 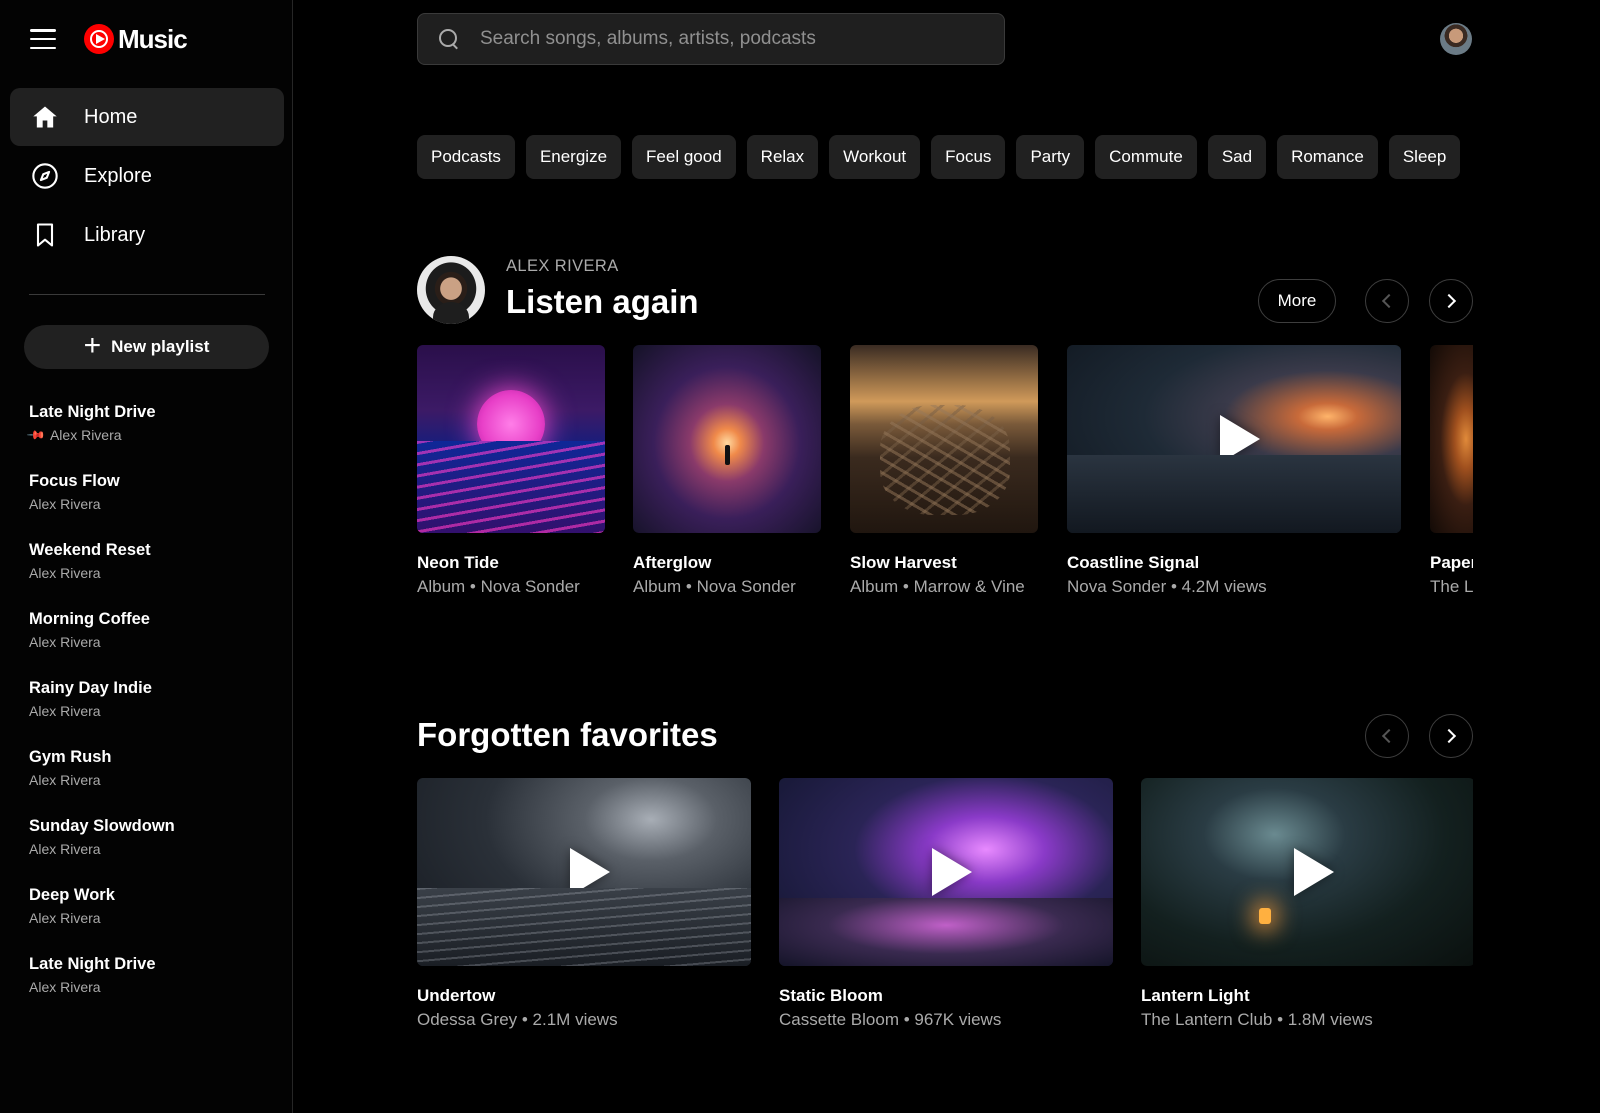 I want to click on sidebar-nav: Home Explore Library, so click(x=147, y=176).